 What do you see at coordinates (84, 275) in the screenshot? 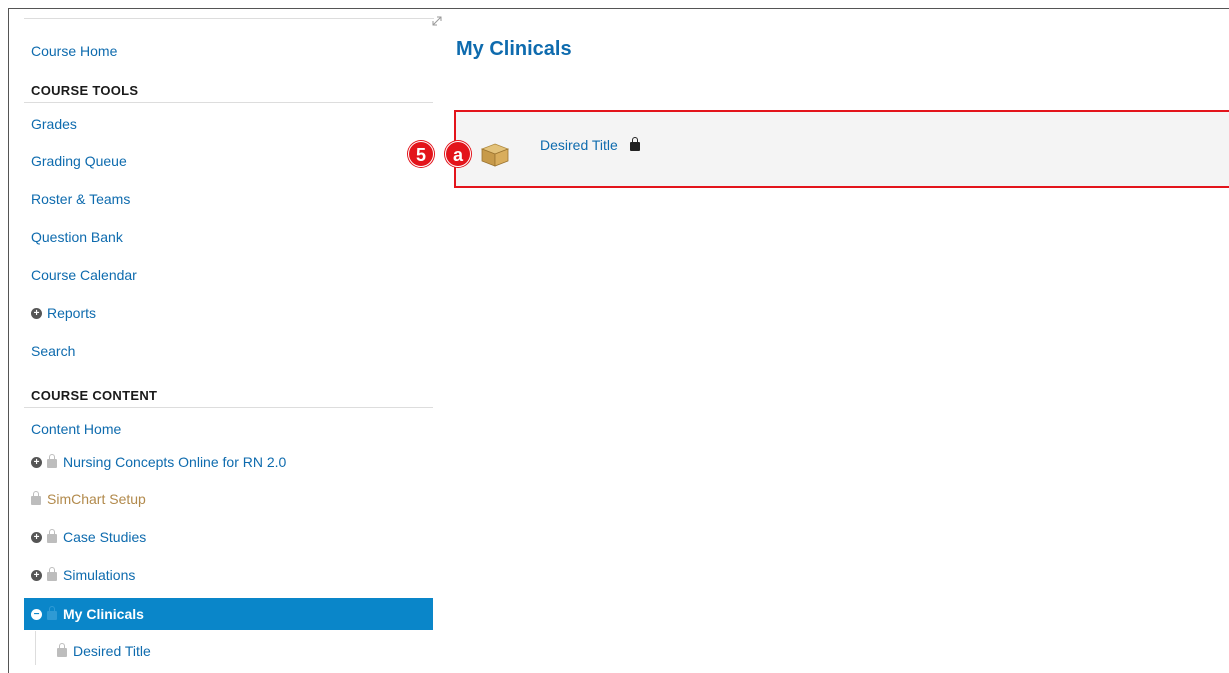
I see `sidebar-item-label: Course Calendar` at bounding box center [84, 275].